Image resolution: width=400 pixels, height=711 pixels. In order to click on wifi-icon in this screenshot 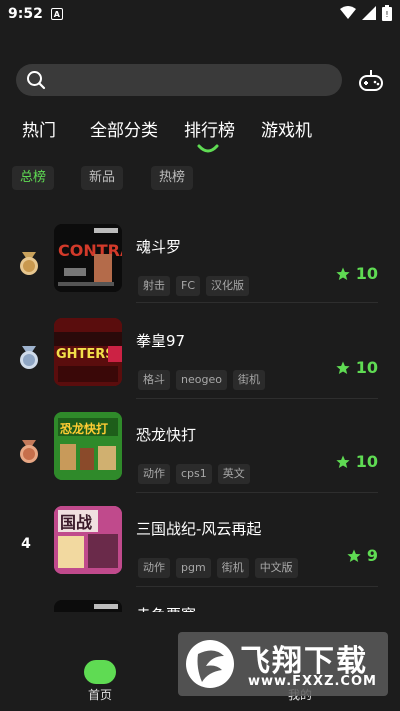, I will do `click(348, 12)`.